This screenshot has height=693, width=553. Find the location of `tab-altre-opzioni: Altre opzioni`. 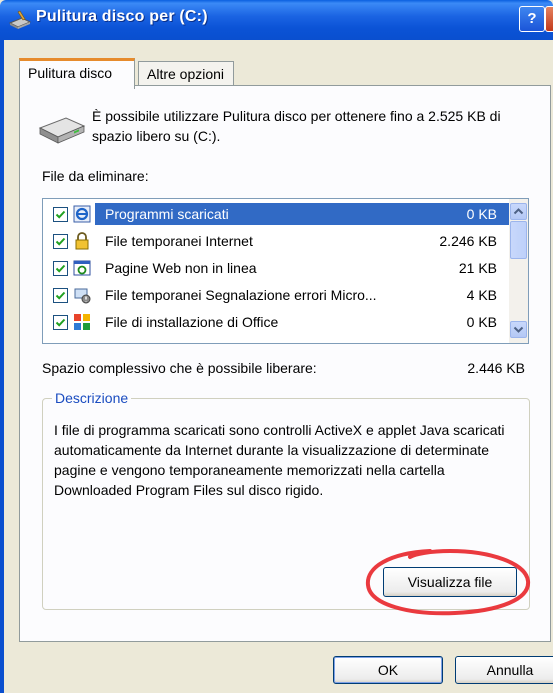

tab-altre-opzioni: Altre opzioni is located at coordinates (186, 73).